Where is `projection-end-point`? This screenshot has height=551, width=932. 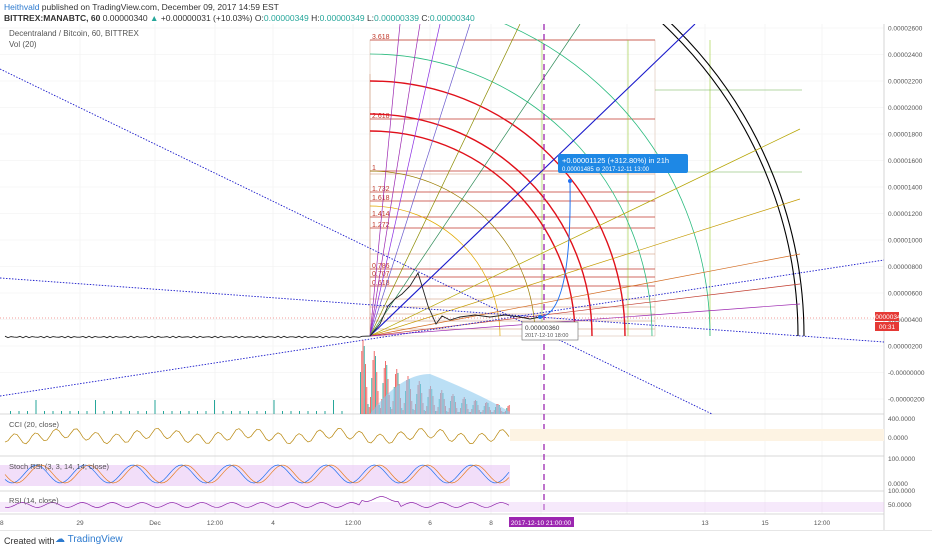 projection-end-point is located at coordinates (570, 181).